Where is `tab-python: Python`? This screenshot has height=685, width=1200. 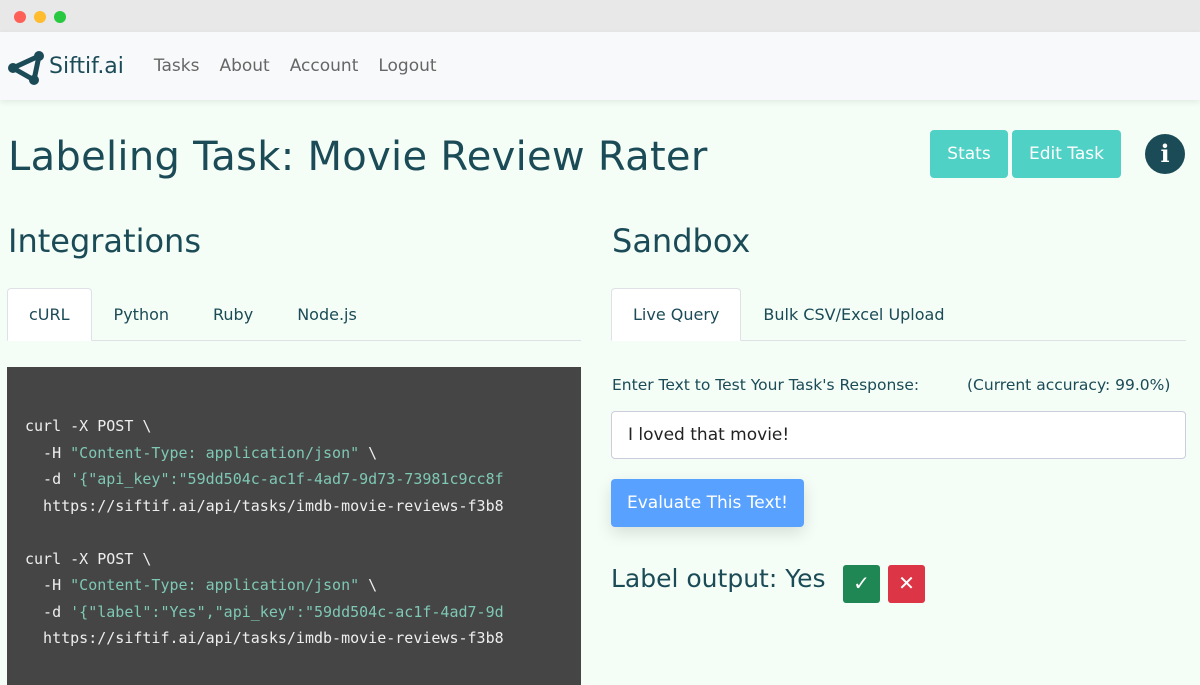 tab-python: Python is located at coordinates (141, 314).